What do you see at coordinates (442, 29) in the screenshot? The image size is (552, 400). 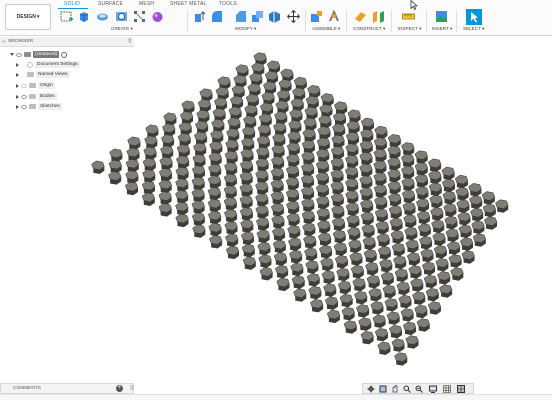 I see `insert-menu: INSERT ▾` at bounding box center [442, 29].